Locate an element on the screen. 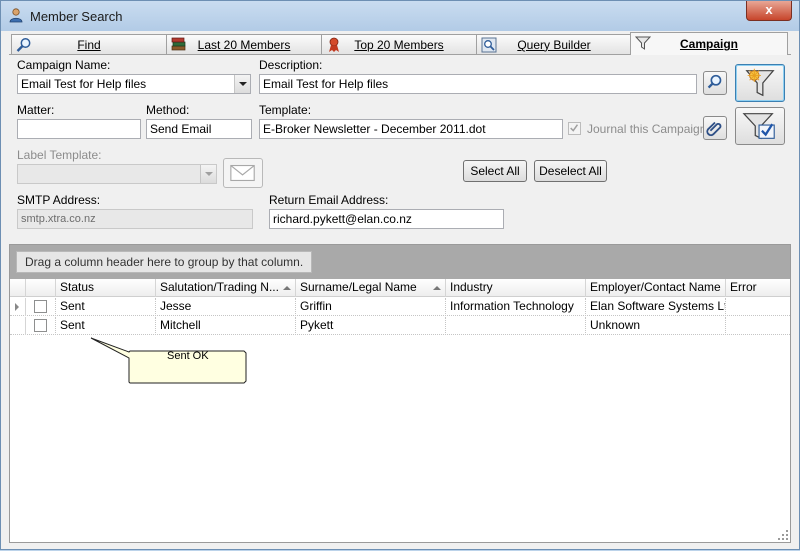 Image resolution: width=800 pixels, height=551 pixels. column-header-label: Surname/Legal Name is located at coordinates (358, 287).